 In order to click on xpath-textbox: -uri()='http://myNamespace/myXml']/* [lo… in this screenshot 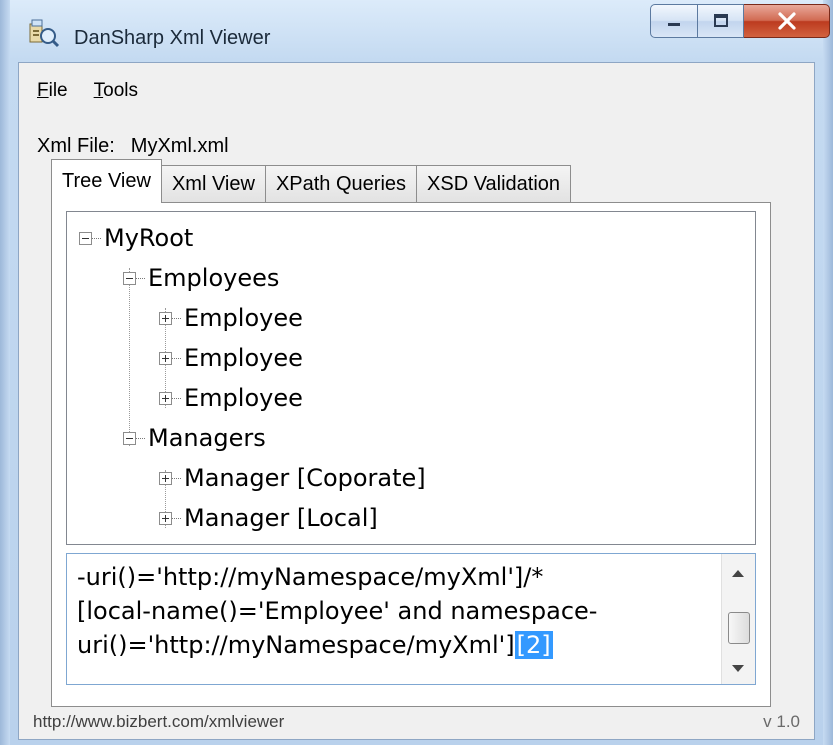, I will do `click(411, 619)`.